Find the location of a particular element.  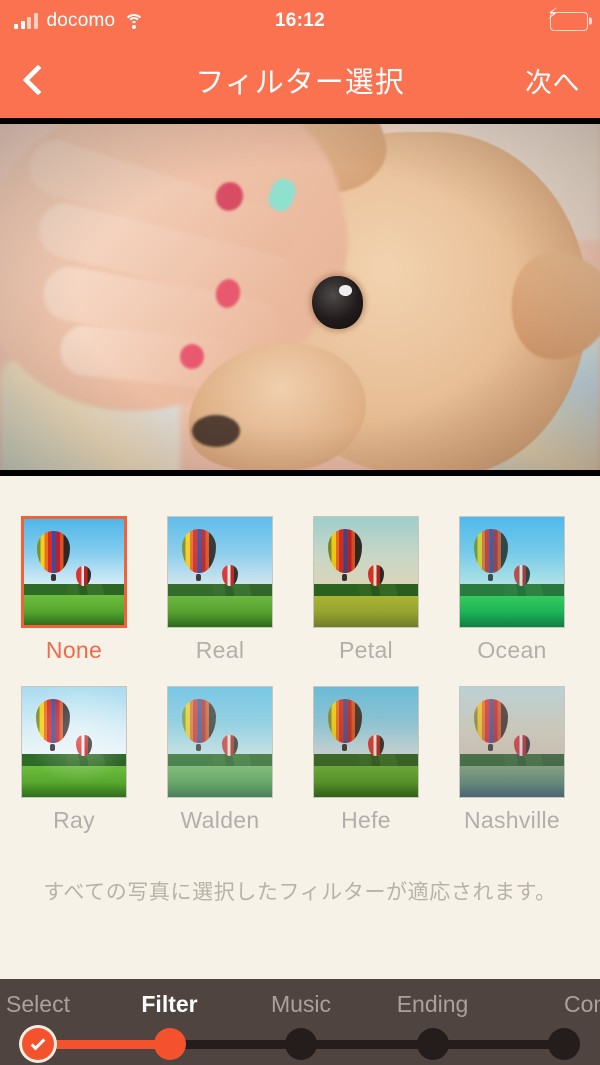

progress-node-select is located at coordinates (38, 1044).